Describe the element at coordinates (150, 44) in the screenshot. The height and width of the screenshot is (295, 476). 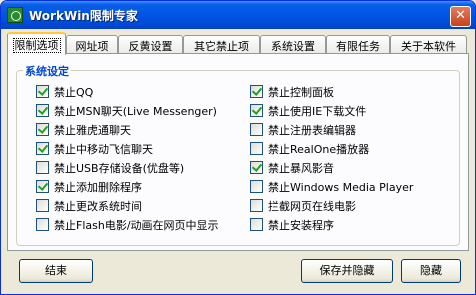
I see `tab-anti-porn: 反黄设置` at that location.